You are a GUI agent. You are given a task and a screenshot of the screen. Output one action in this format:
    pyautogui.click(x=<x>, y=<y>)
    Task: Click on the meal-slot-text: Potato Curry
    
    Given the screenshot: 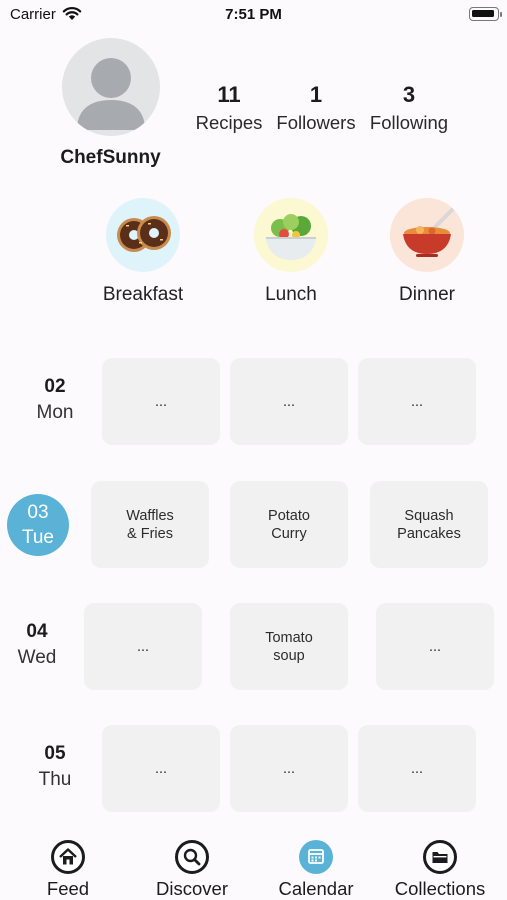 What is the action you would take?
    pyautogui.click(x=289, y=524)
    